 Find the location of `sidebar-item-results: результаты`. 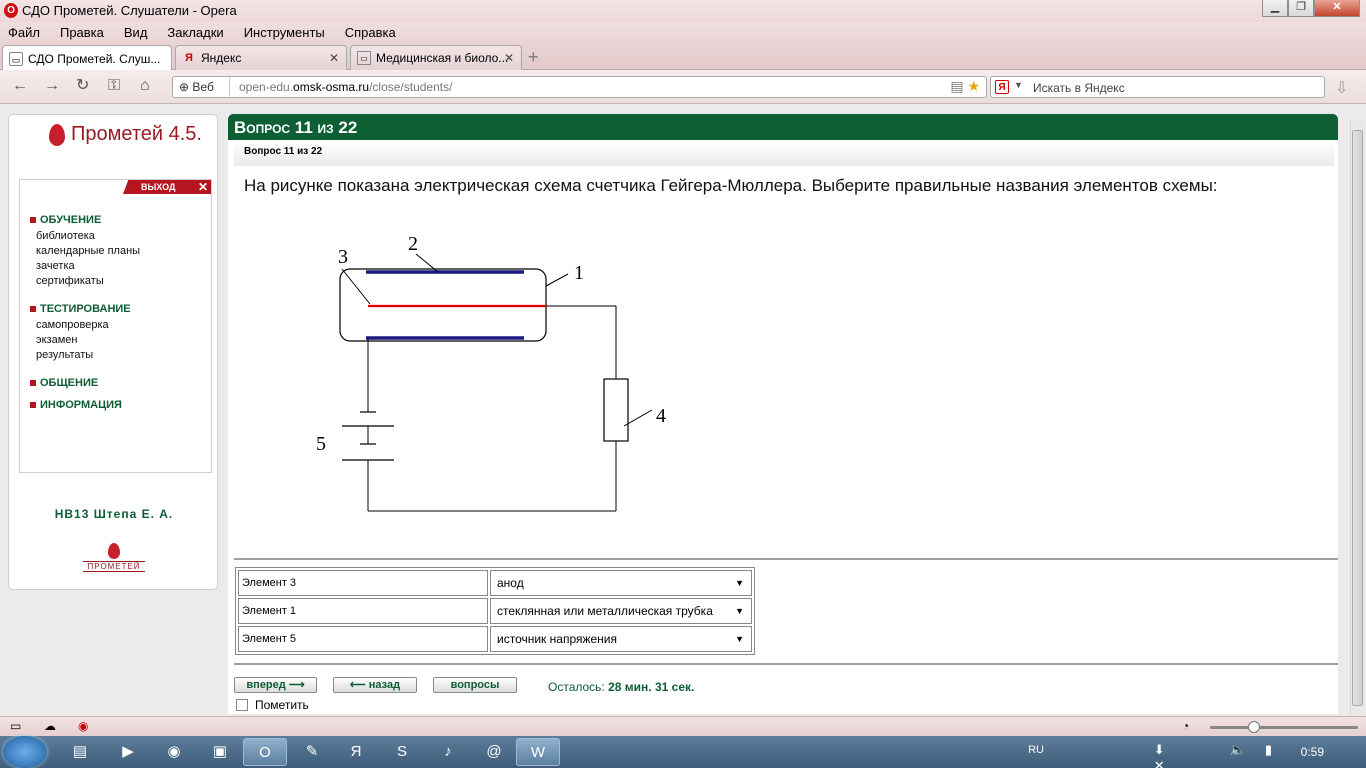

sidebar-item-results: результаты is located at coordinates (64, 355).